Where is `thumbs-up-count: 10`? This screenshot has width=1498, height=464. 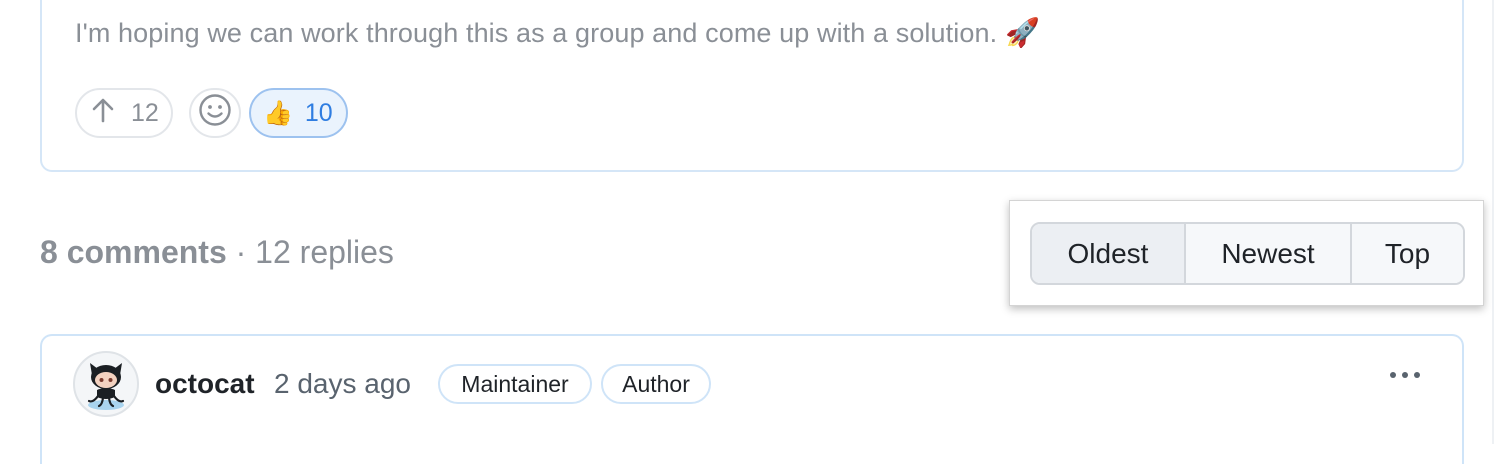 thumbs-up-count: 10 is located at coordinates (318, 112).